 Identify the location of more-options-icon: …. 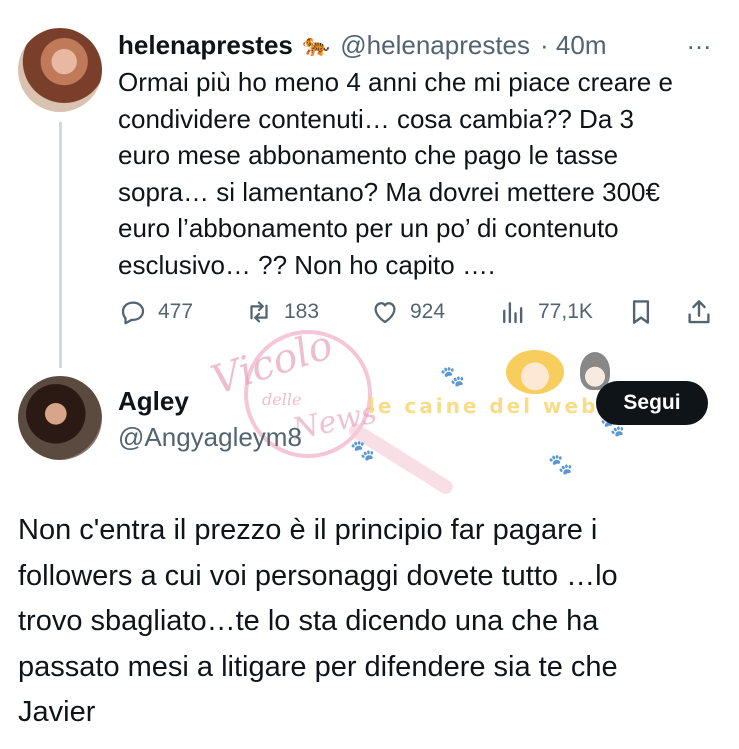
(703, 42).